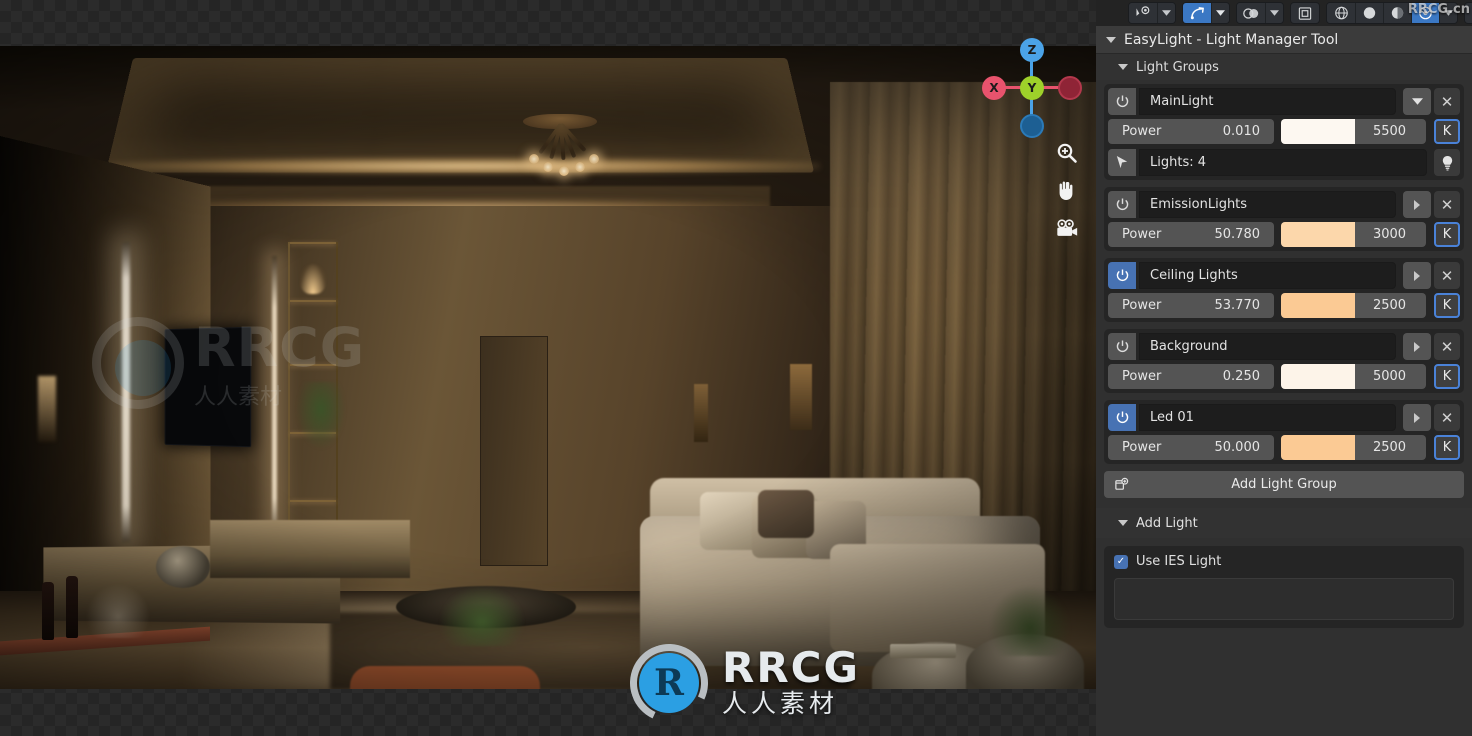 The image size is (1472, 736). I want to click on ceiling-chandelier, so click(560, 150).